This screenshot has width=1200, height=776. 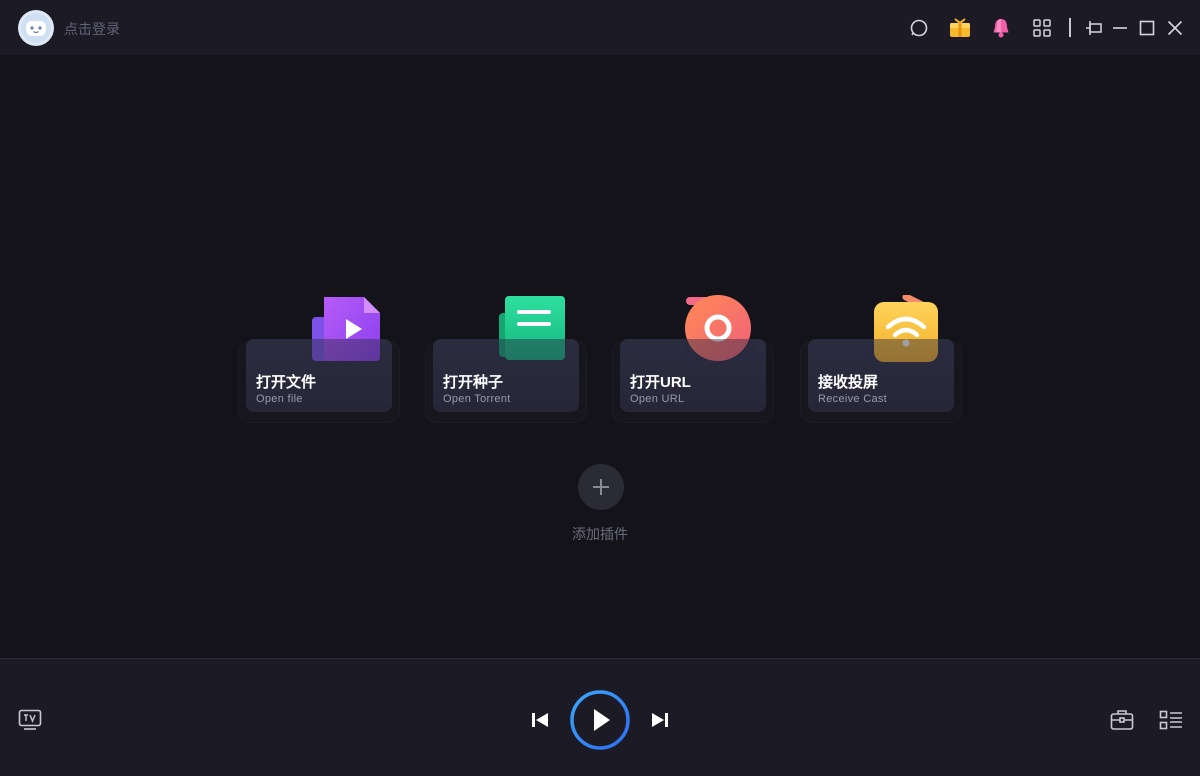 What do you see at coordinates (279, 399) in the screenshot?
I see `card-subtitle: Open file` at bounding box center [279, 399].